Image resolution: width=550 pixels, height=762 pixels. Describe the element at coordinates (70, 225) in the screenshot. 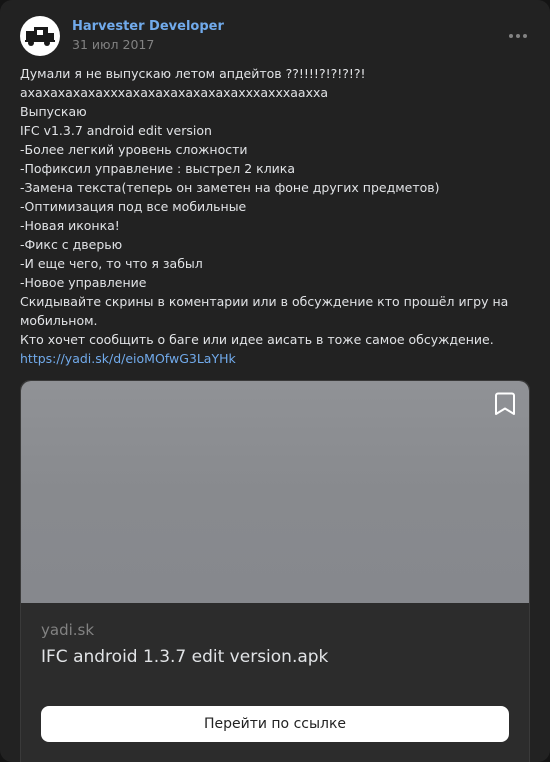

I see `post-line: -Новая иконка!` at that location.